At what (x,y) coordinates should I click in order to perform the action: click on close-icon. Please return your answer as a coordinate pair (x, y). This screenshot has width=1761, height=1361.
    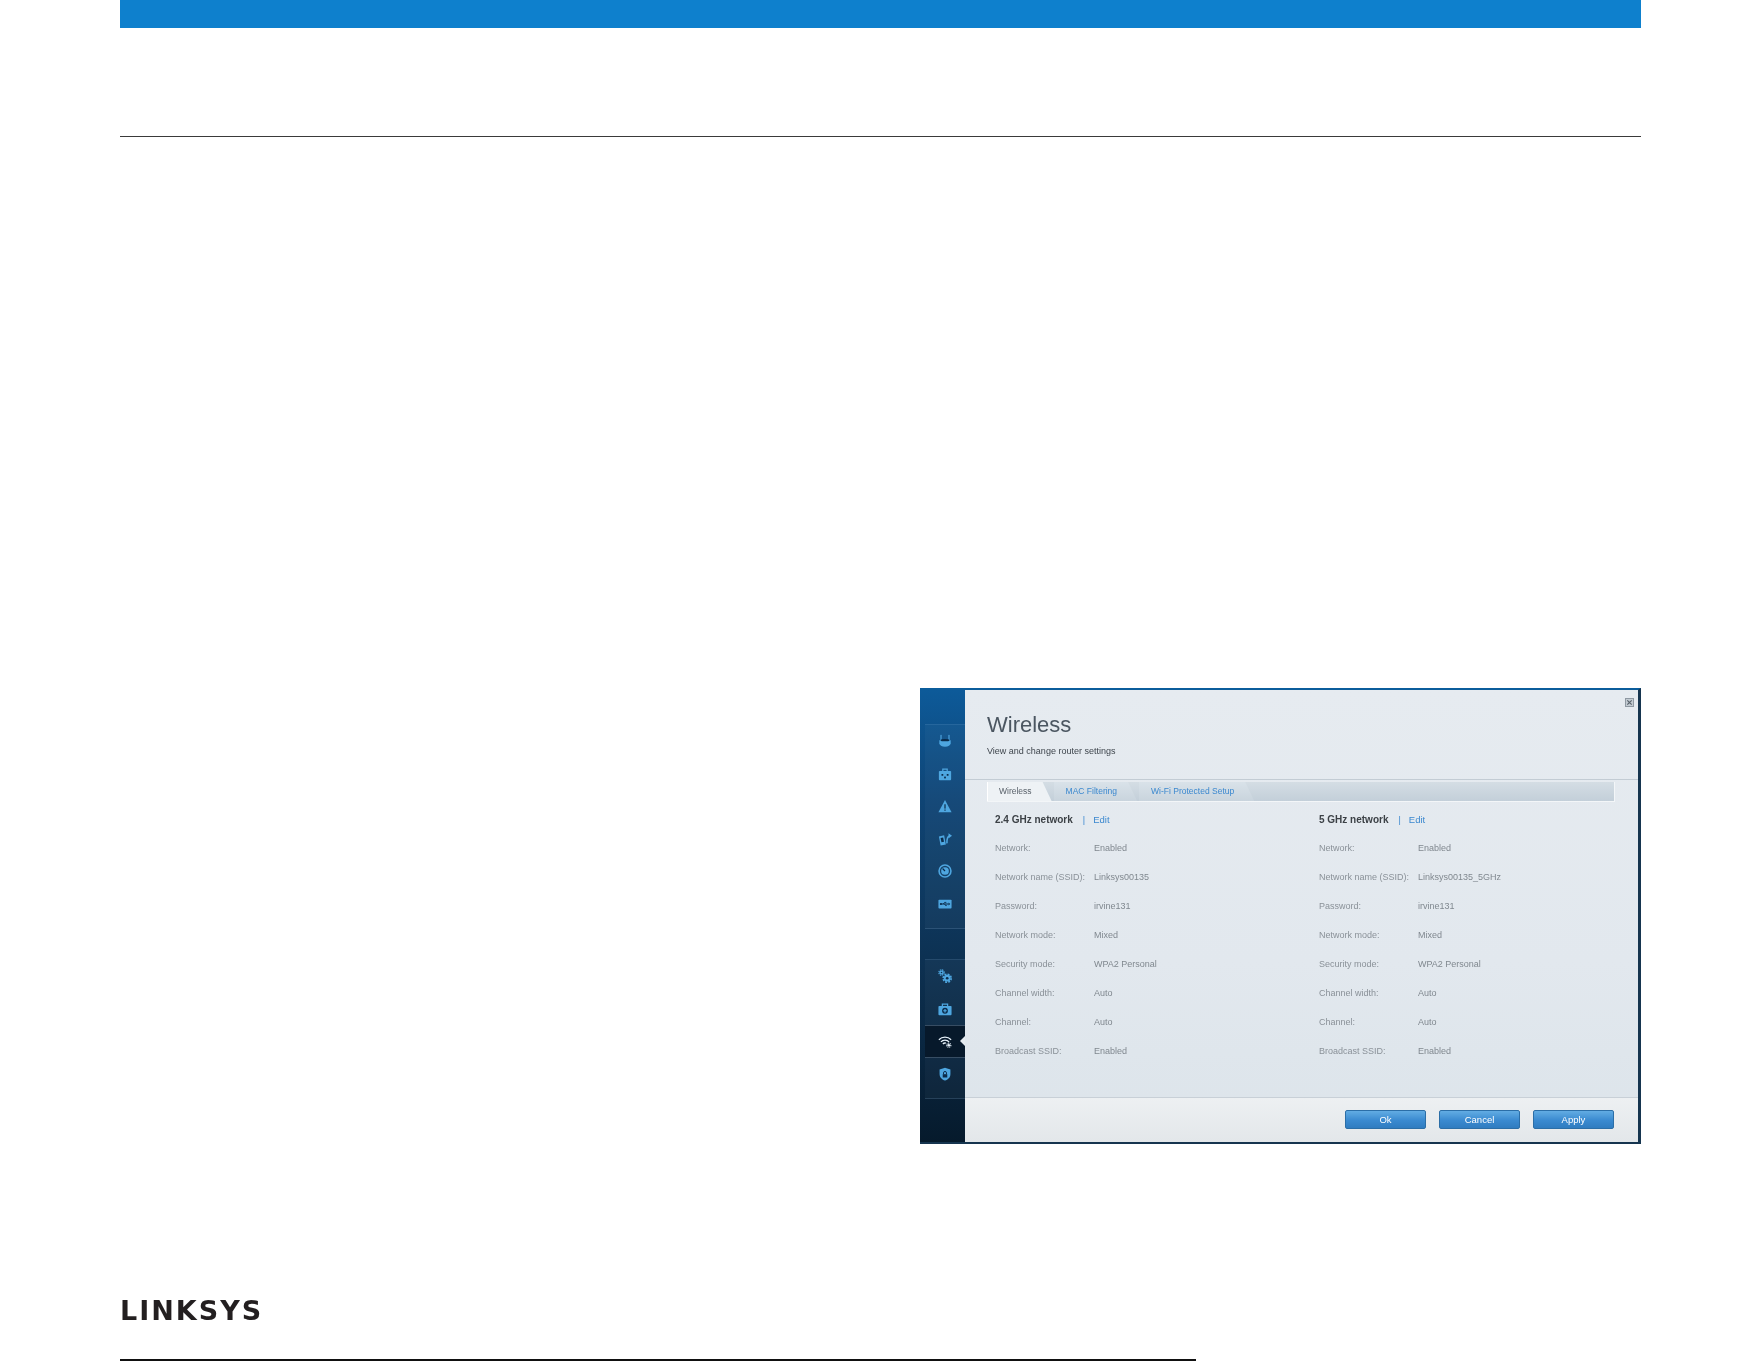
    Looking at the image, I should click on (1629, 702).